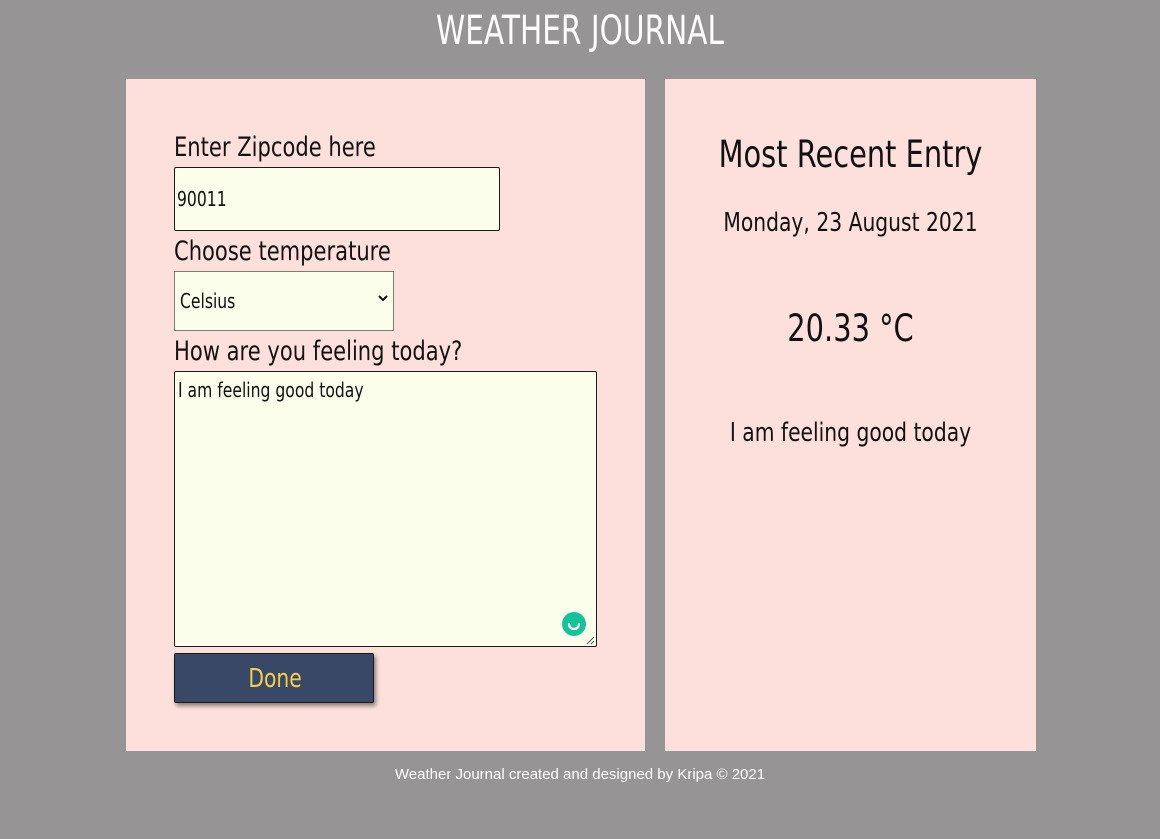  I want to click on temperature-select: Celsius, so click(284, 301).